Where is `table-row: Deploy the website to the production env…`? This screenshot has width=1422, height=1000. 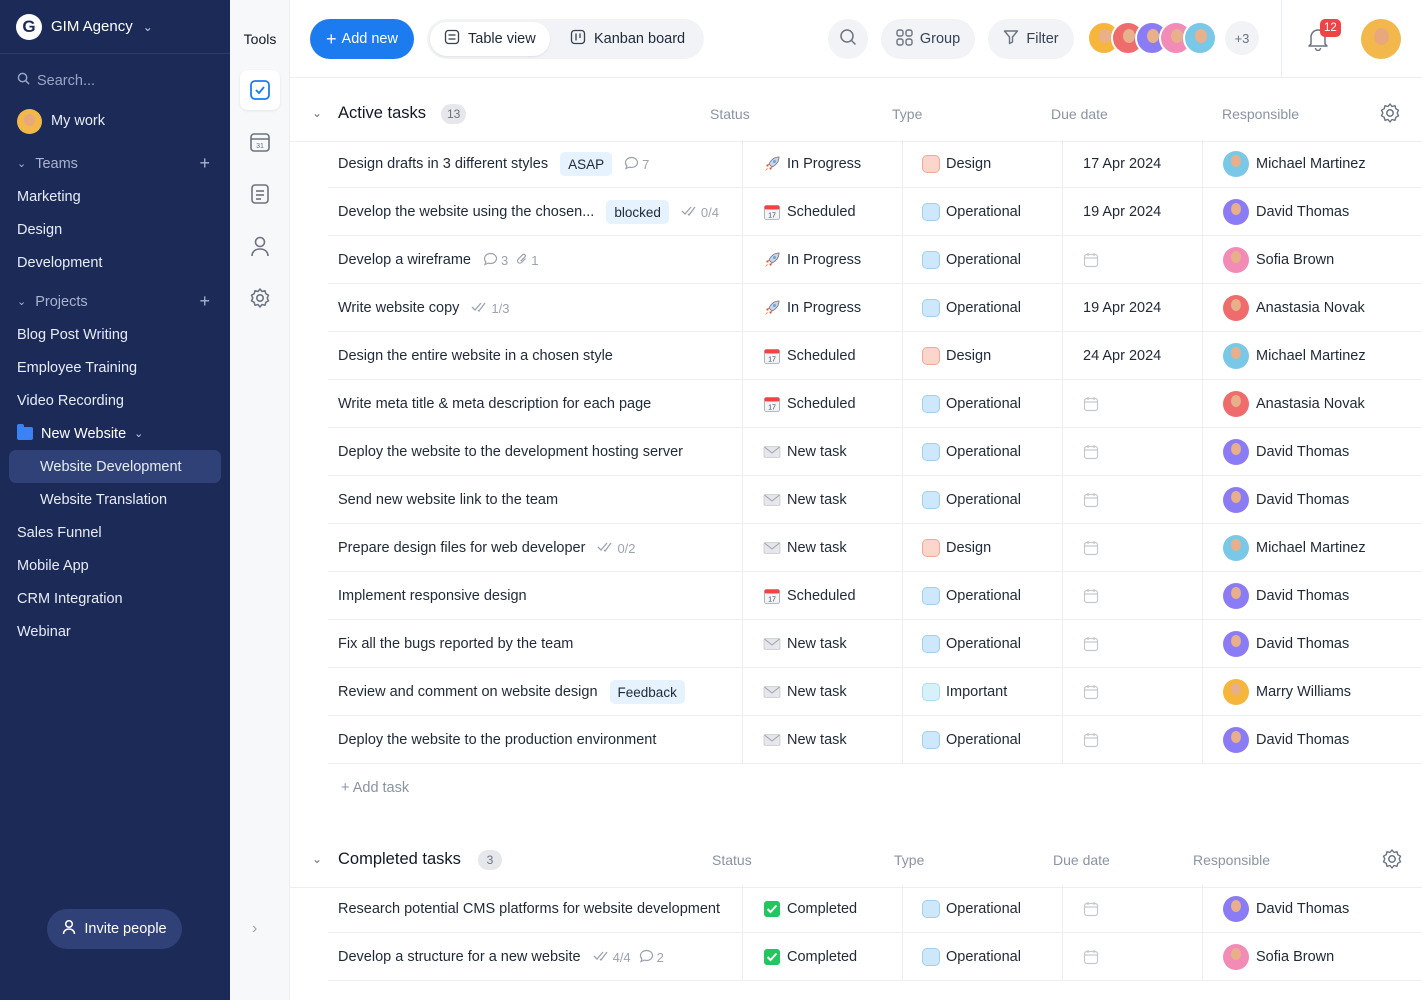
table-row: Deploy the website to the production env… is located at coordinates (875, 740).